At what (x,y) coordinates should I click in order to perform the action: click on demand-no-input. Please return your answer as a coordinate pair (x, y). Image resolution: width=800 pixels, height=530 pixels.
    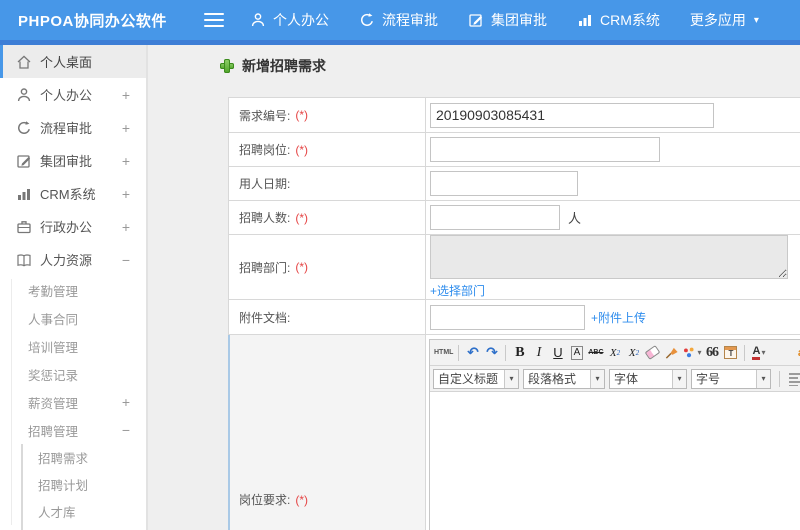
    Looking at the image, I should click on (572, 115).